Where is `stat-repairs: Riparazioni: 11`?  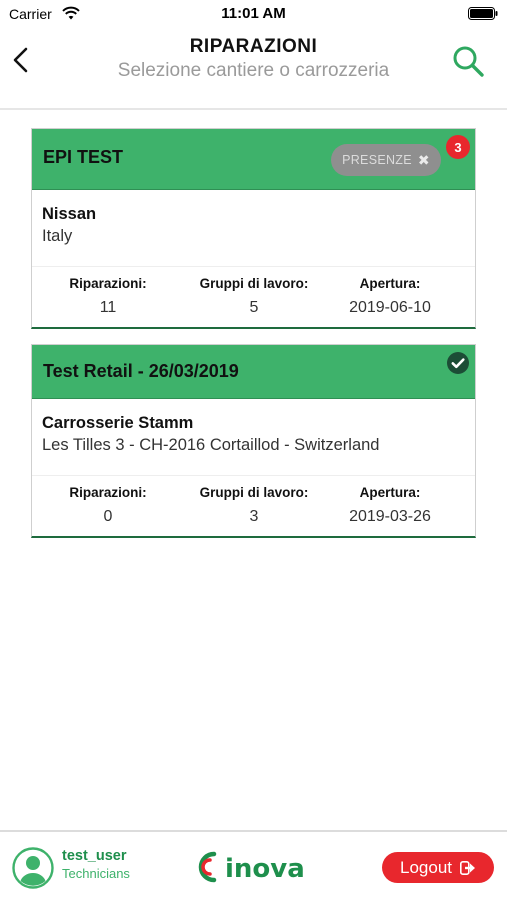 stat-repairs: Riparazioni: 11 is located at coordinates (108, 296).